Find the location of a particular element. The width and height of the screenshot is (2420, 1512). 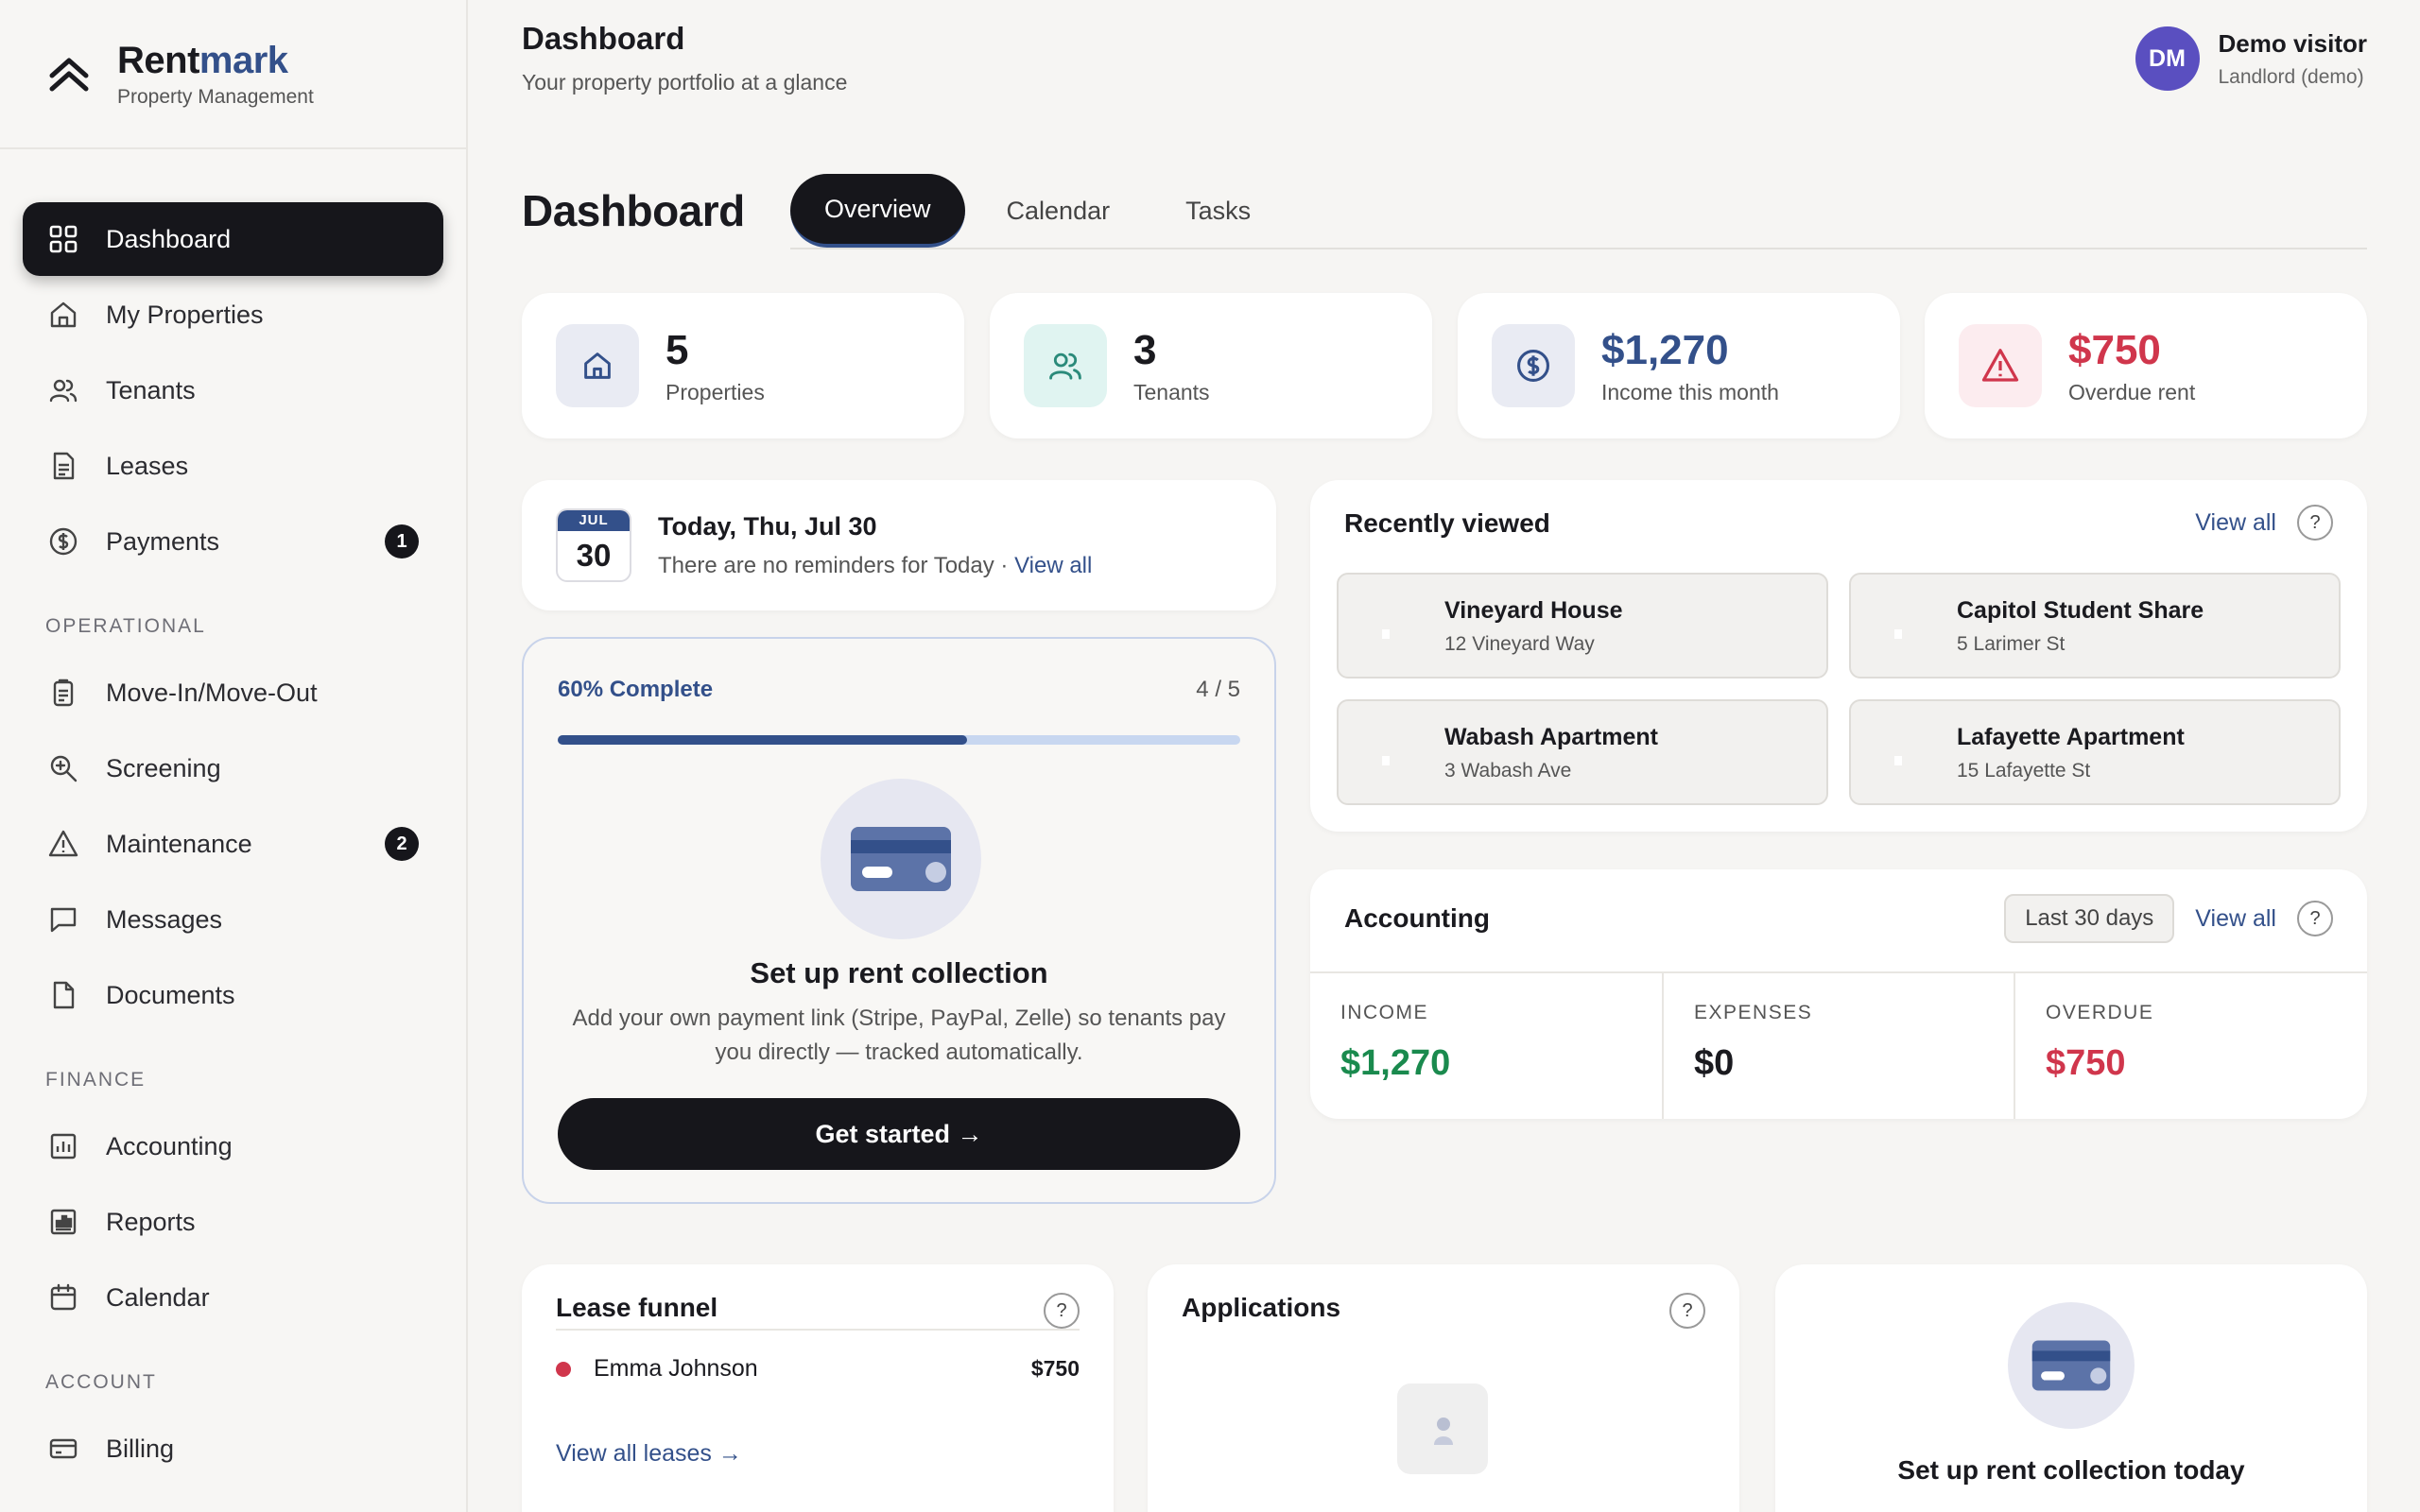

property-card: Vineyard House 12 Vineyard Way is located at coordinates (1582, 626).